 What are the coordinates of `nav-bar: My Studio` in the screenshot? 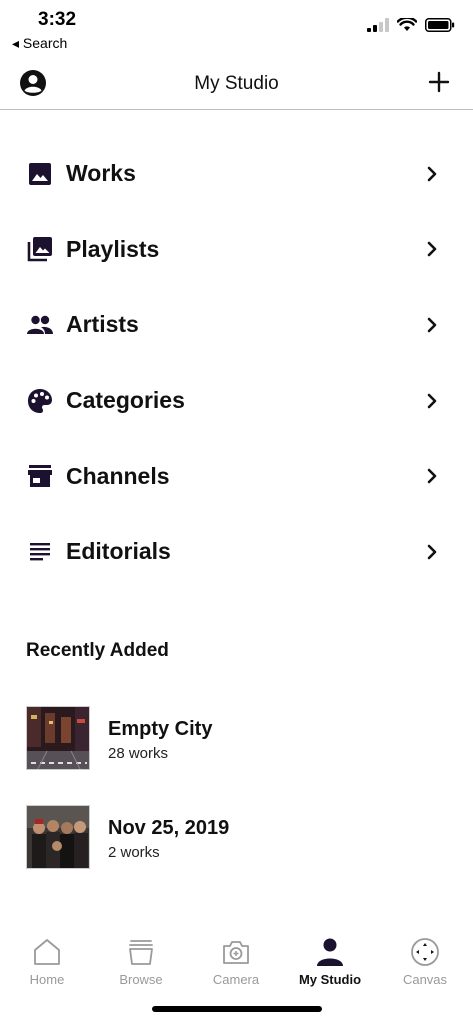 It's located at (236, 83).